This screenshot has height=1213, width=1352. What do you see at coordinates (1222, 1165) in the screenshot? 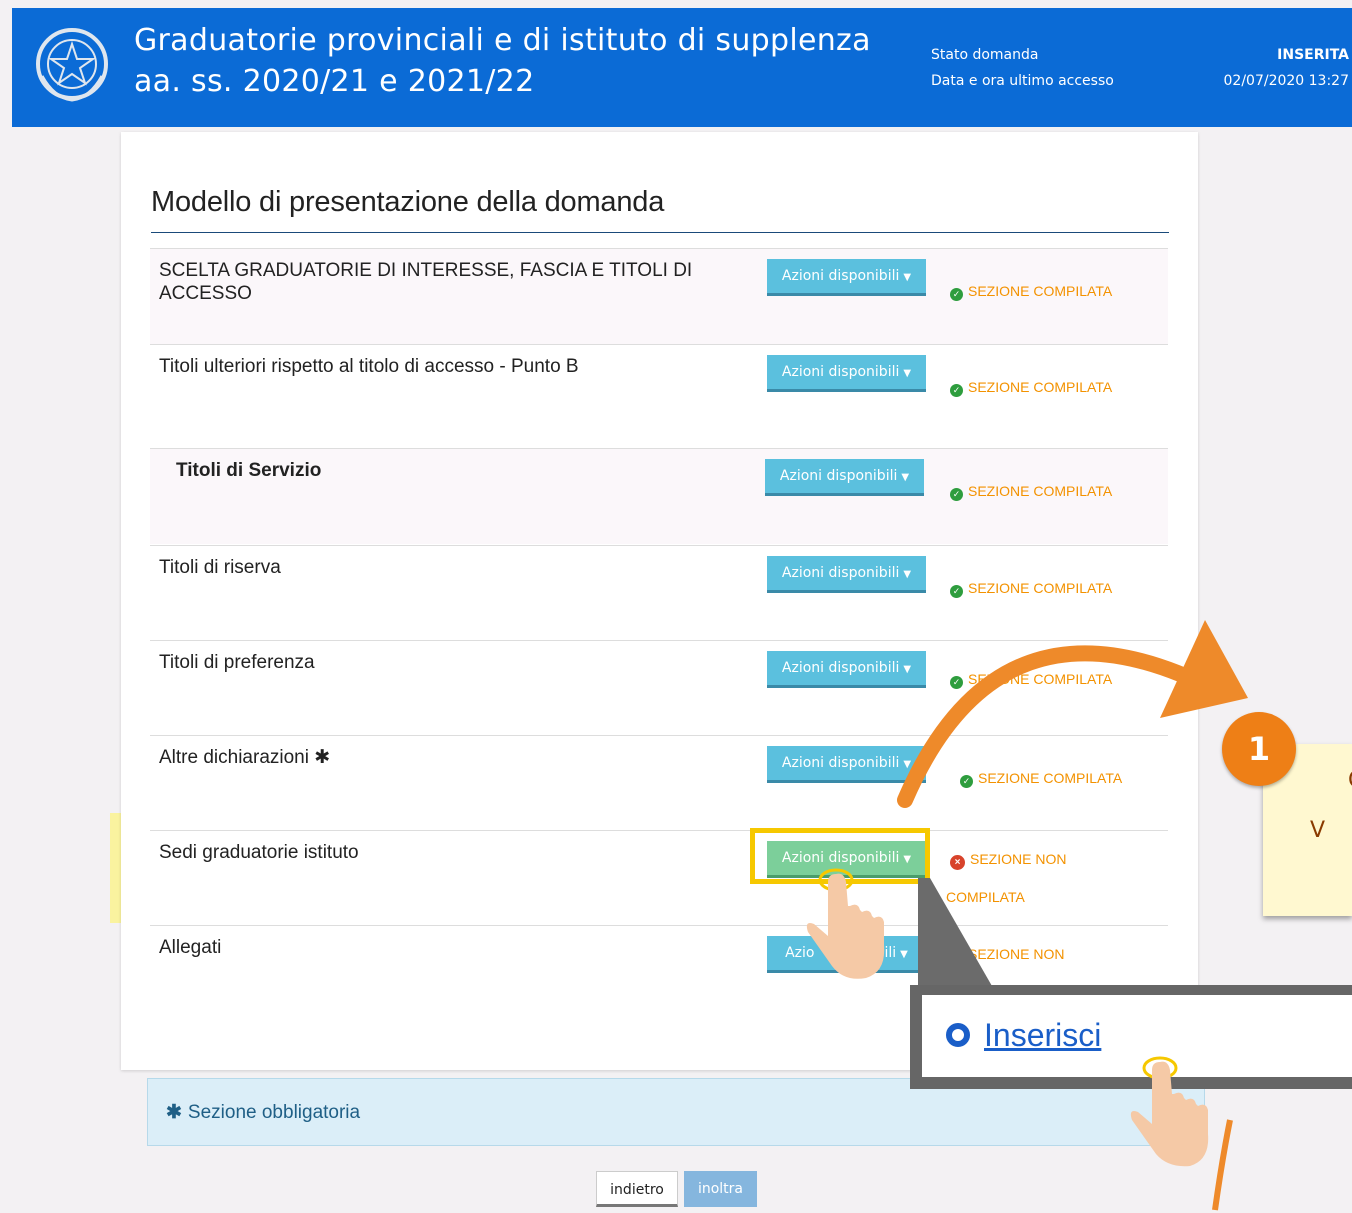
I see `arrow-tail` at bounding box center [1222, 1165].